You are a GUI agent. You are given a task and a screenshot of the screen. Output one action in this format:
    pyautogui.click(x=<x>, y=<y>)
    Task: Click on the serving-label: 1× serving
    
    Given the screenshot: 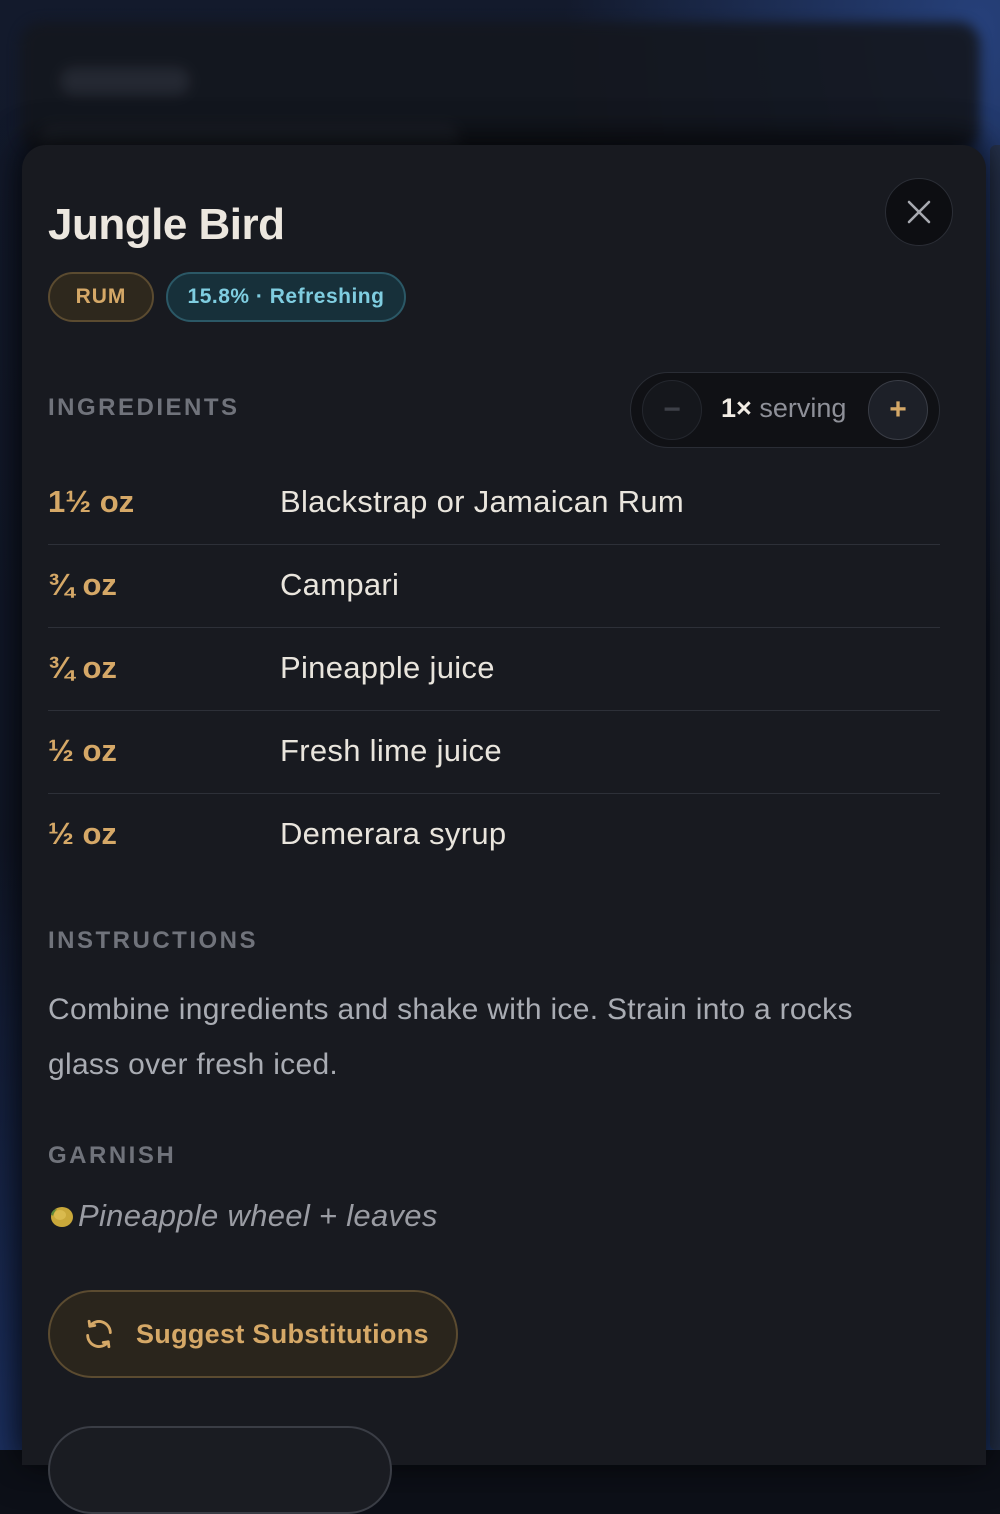 What is the action you would take?
    pyautogui.click(x=783, y=408)
    